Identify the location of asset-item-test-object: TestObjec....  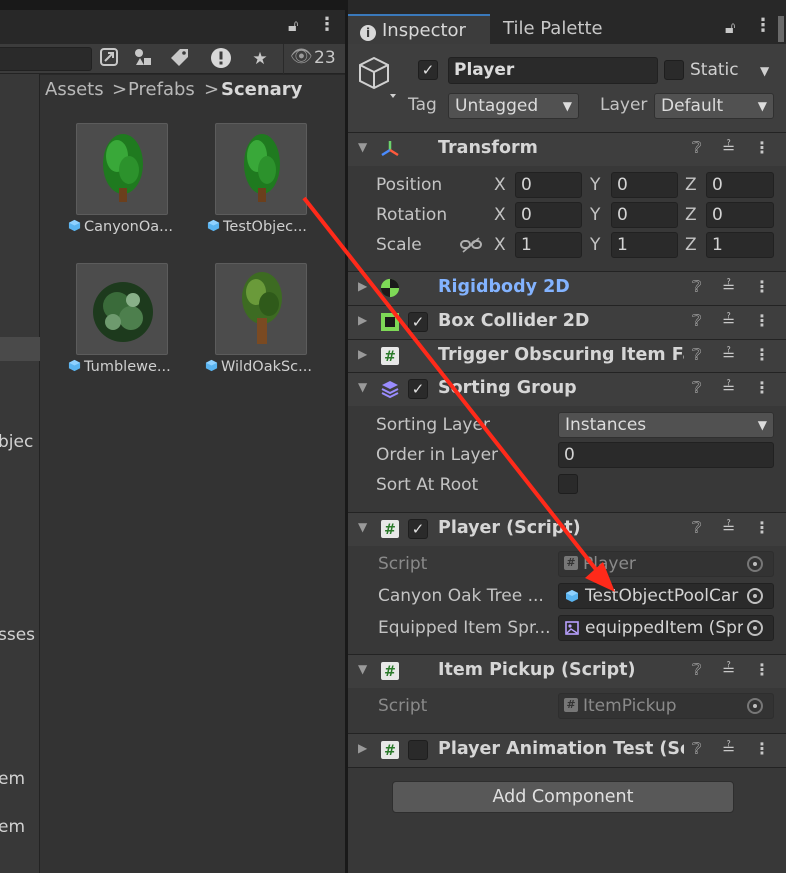
(243, 170).